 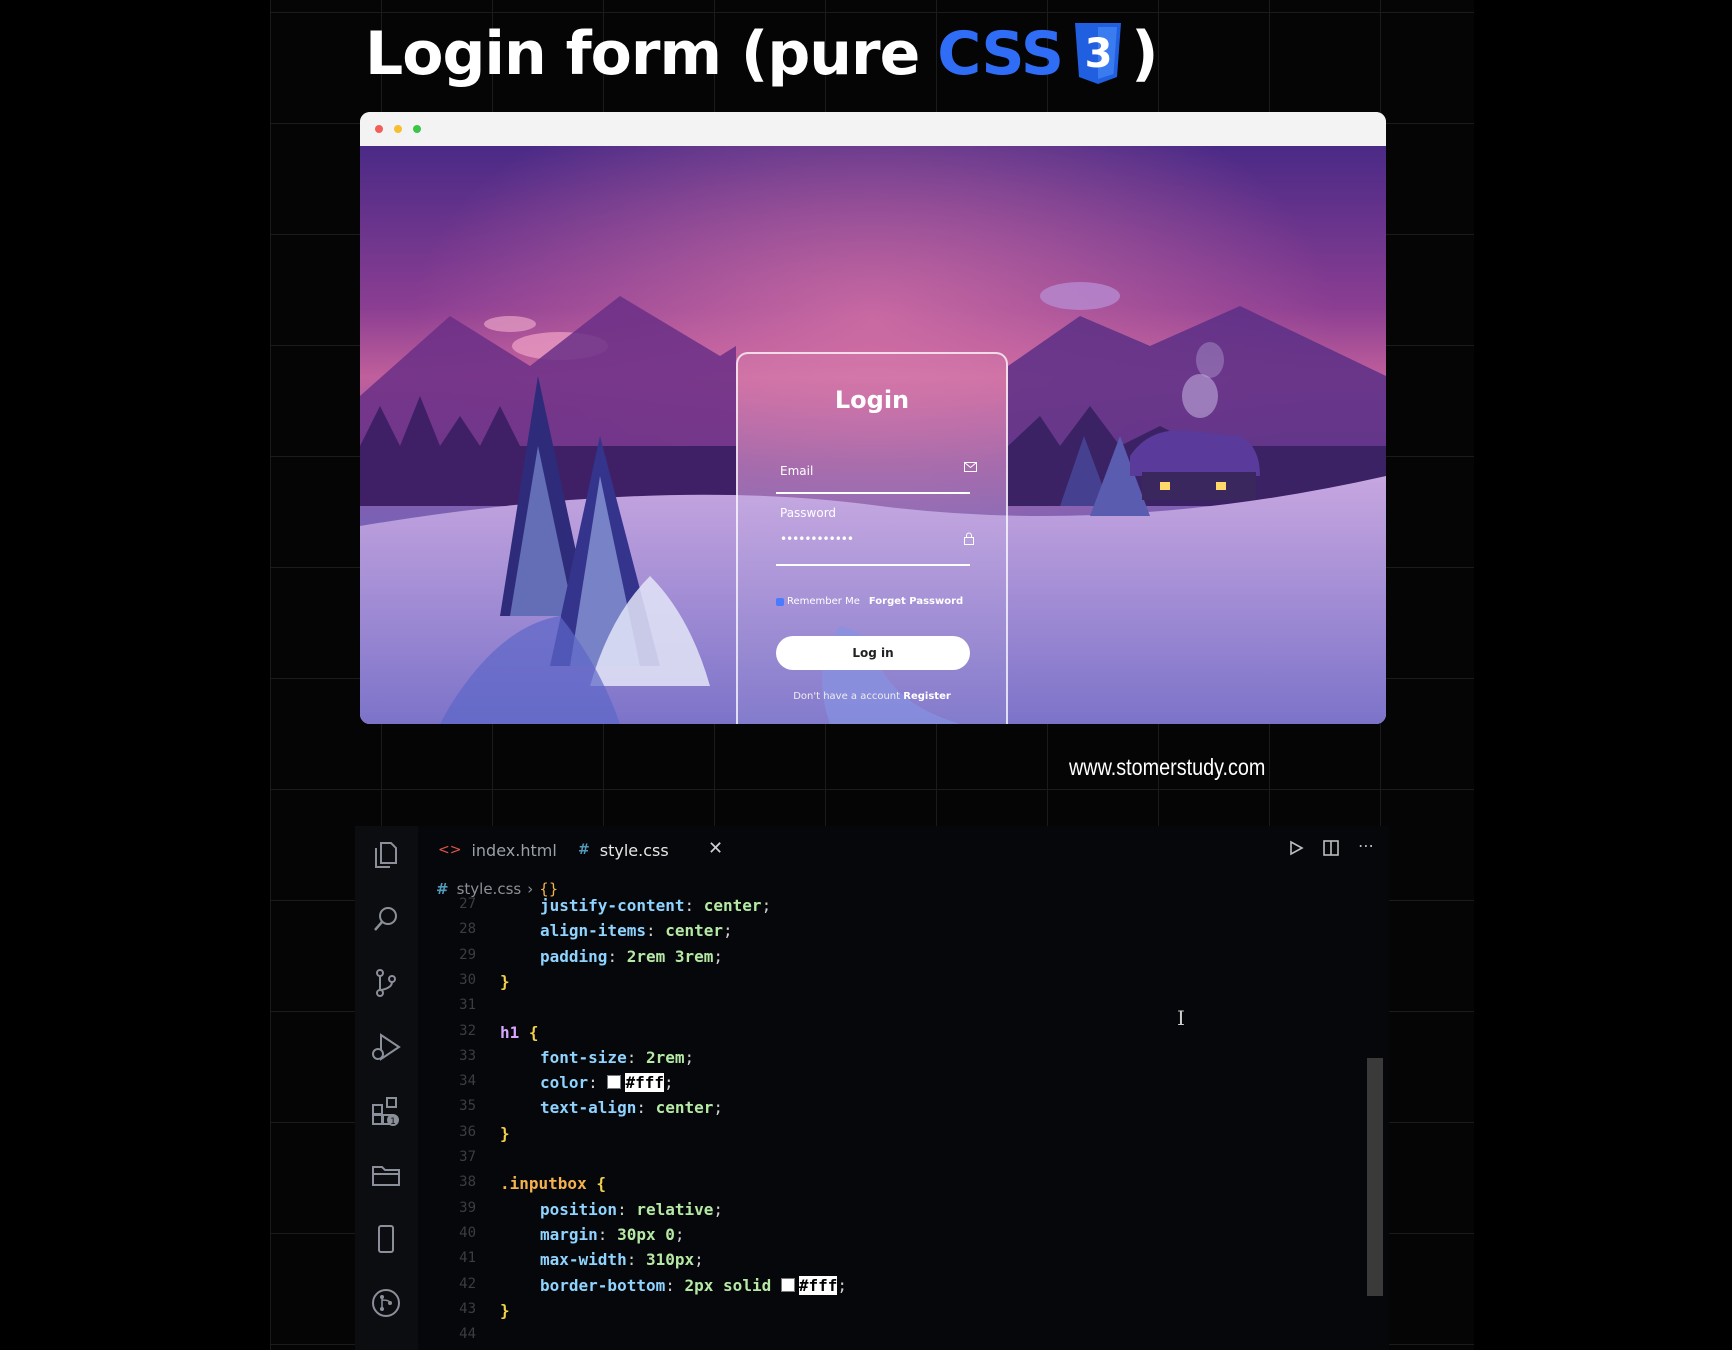 I want to click on tab-label: style.css, so click(x=634, y=850).